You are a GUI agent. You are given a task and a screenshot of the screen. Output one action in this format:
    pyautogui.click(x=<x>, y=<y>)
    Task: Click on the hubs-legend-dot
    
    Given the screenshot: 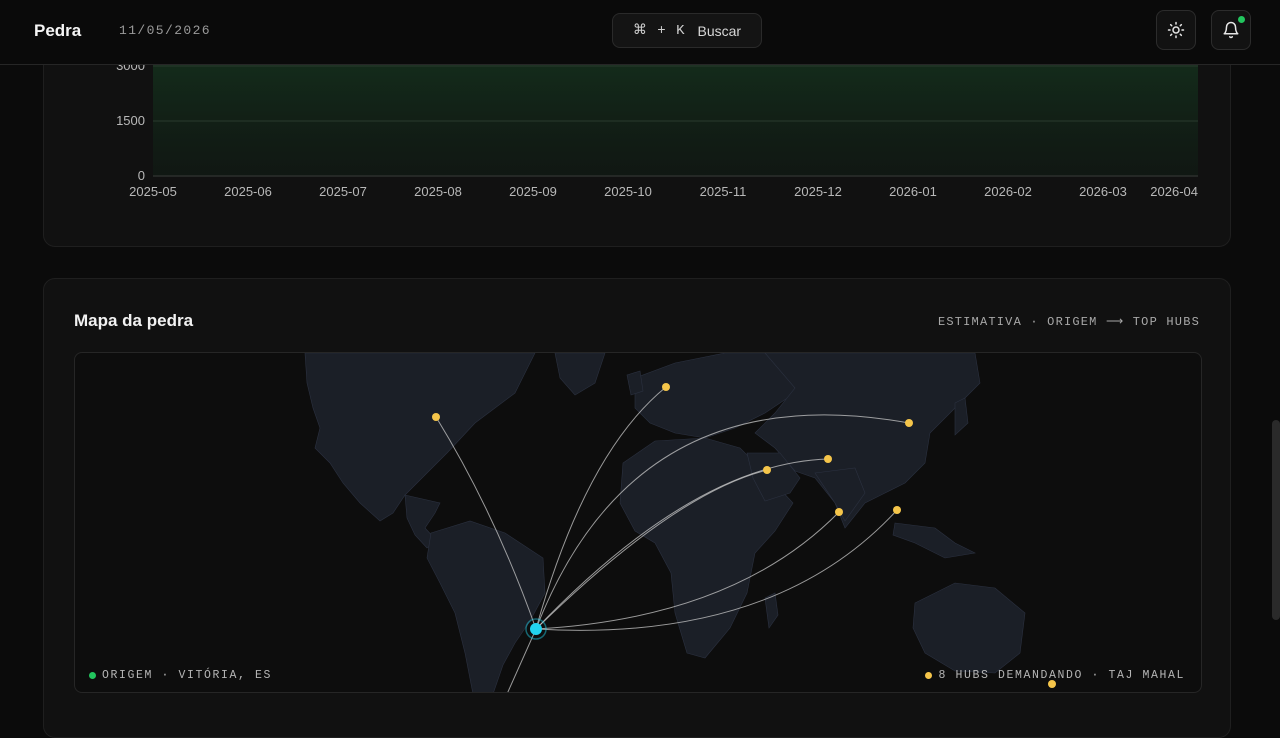 What is the action you would take?
    pyautogui.click(x=929, y=675)
    